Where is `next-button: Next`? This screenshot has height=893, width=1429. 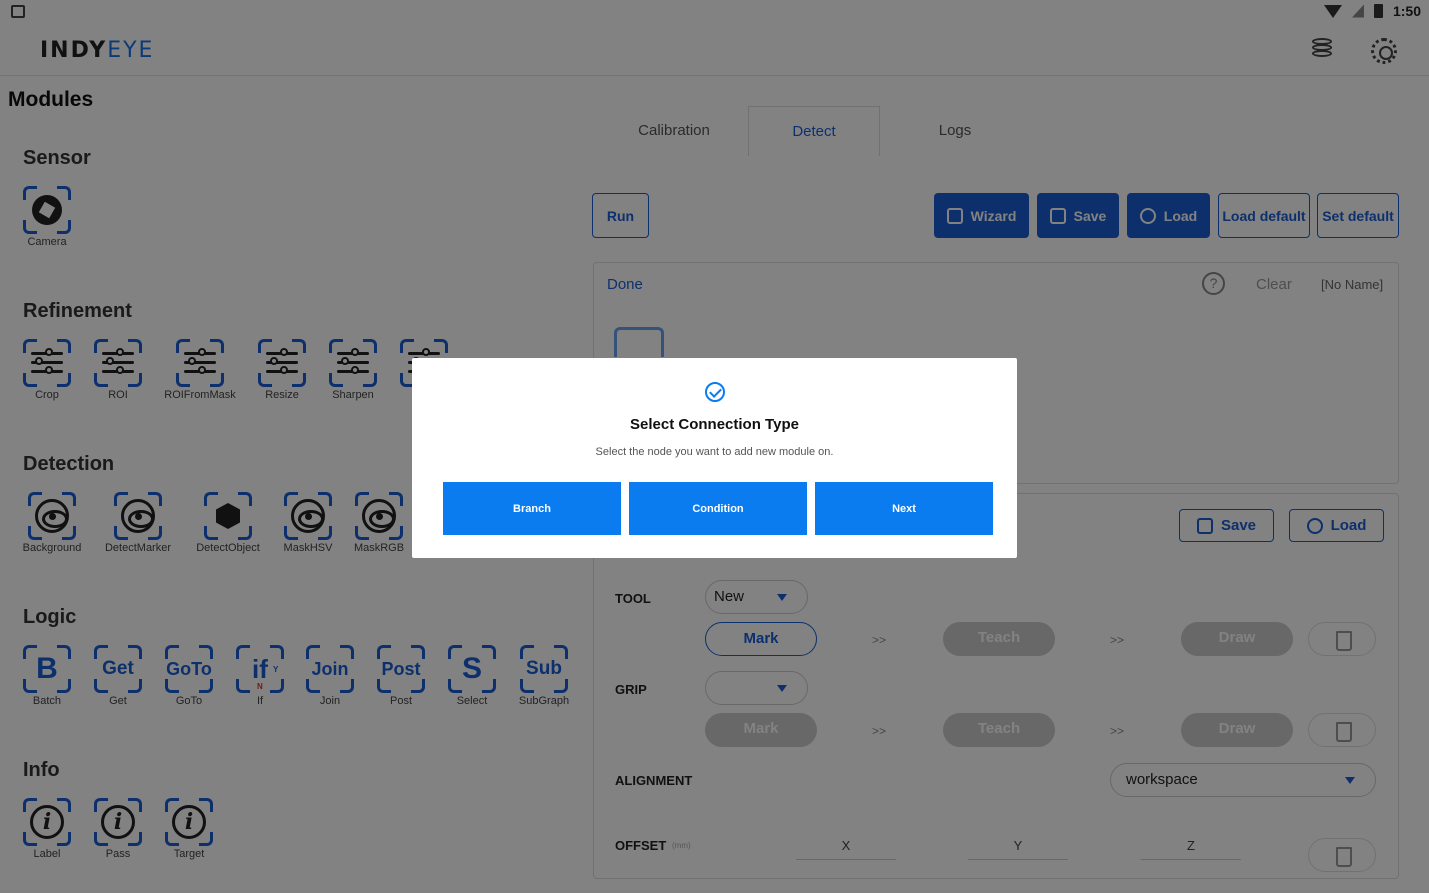
next-button: Next is located at coordinates (904, 508).